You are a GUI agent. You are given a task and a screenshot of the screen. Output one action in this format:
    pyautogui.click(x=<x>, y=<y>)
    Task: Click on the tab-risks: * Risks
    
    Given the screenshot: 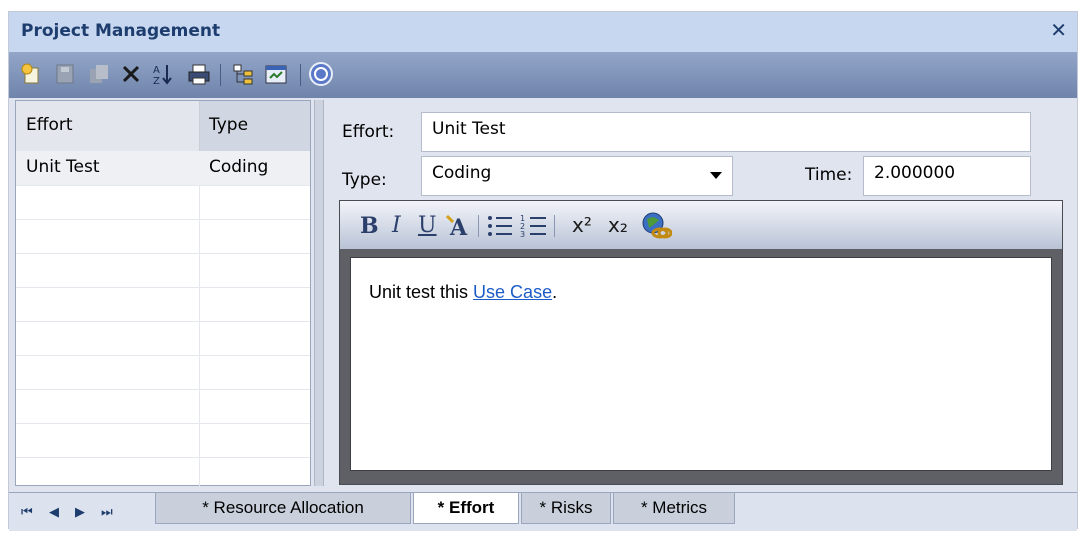 What is the action you would take?
    pyautogui.click(x=566, y=508)
    